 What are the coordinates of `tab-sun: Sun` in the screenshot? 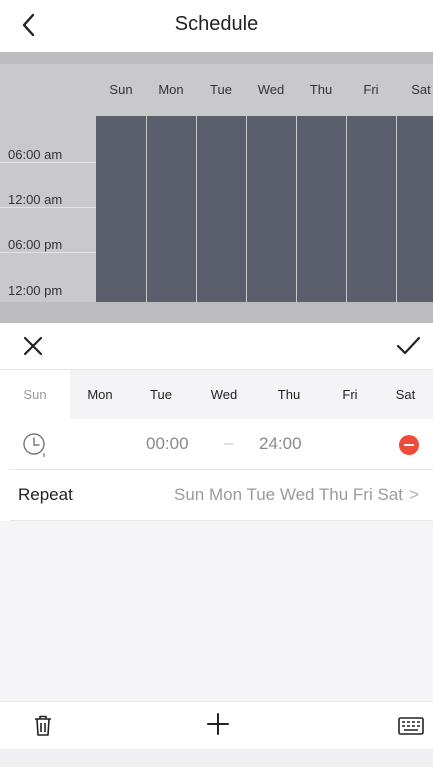 It's located at (35, 395).